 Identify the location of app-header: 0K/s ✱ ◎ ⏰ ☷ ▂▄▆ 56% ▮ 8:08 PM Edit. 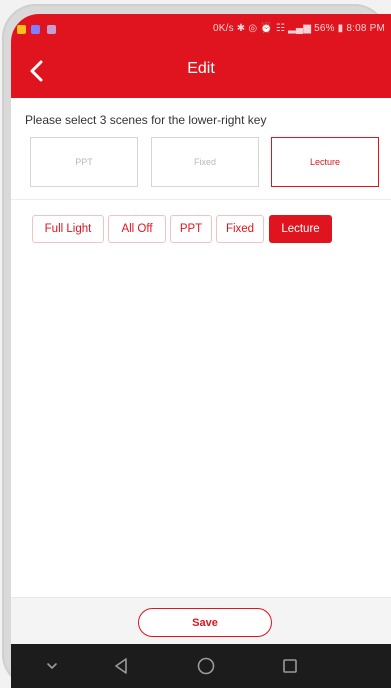
(201, 56).